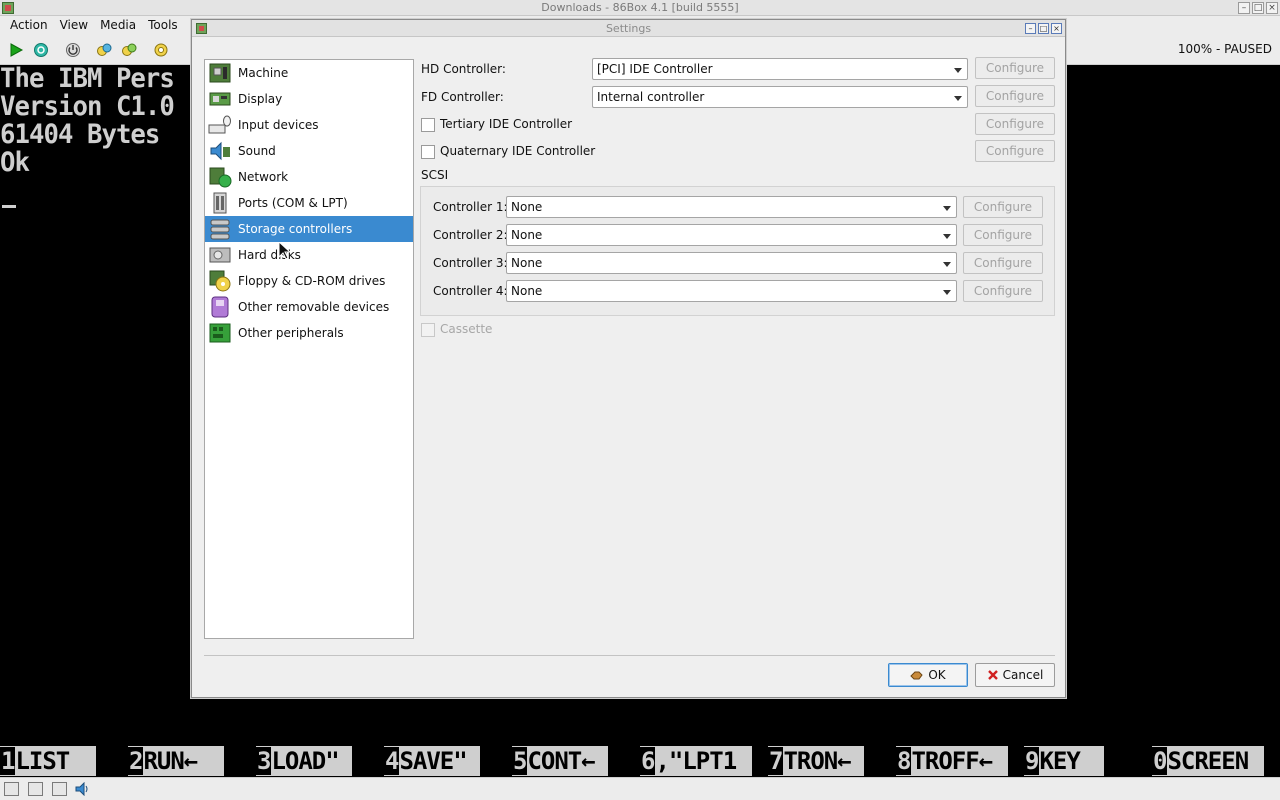  What do you see at coordinates (992, 675) in the screenshot?
I see `cancel-x-icon` at bounding box center [992, 675].